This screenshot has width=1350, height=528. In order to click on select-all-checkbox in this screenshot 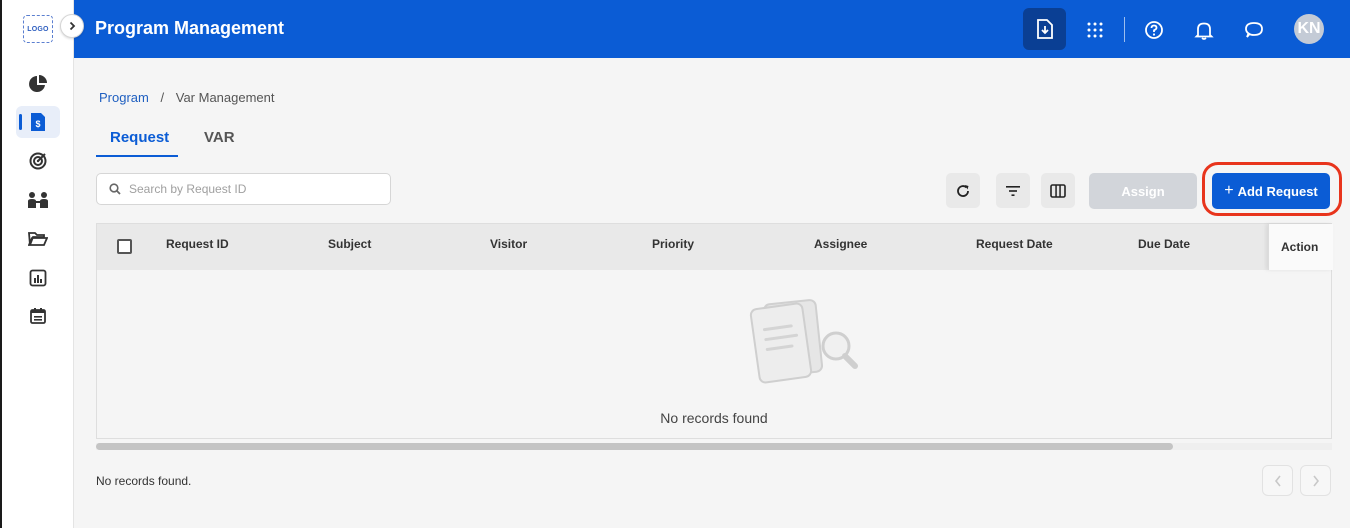, I will do `click(124, 246)`.